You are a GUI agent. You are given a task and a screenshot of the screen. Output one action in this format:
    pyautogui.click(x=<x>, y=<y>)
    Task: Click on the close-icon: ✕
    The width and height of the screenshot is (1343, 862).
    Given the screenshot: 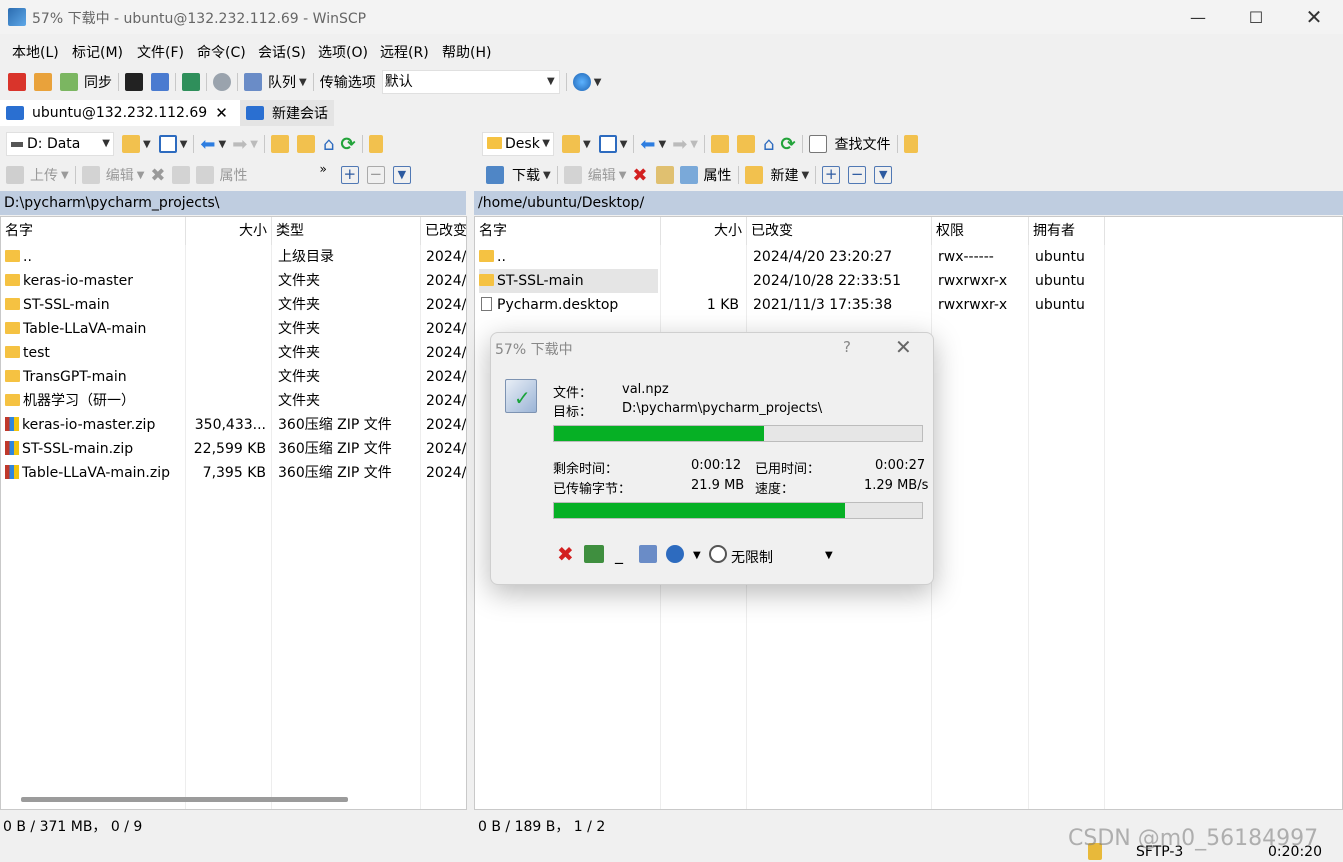 What is the action you would take?
    pyautogui.click(x=221, y=113)
    